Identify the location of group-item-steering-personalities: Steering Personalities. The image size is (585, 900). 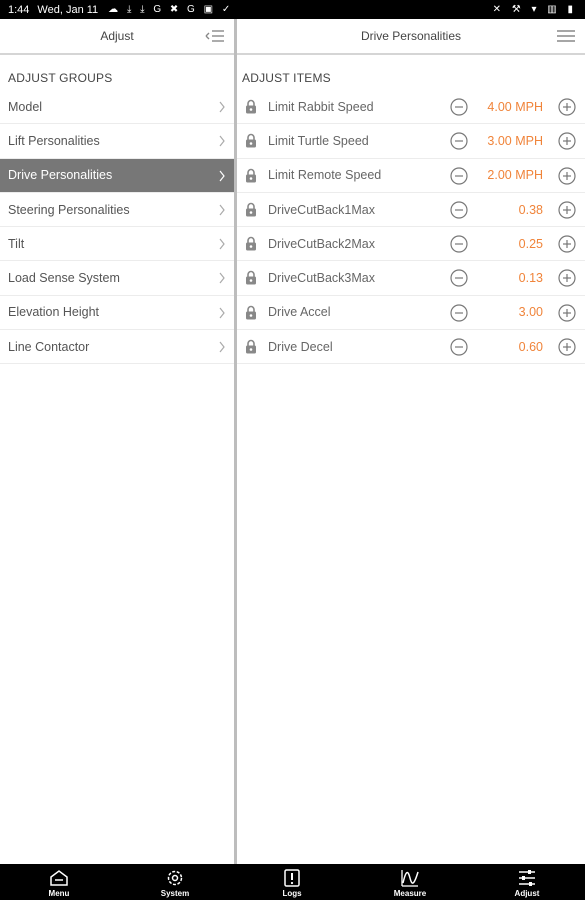
(117, 210).